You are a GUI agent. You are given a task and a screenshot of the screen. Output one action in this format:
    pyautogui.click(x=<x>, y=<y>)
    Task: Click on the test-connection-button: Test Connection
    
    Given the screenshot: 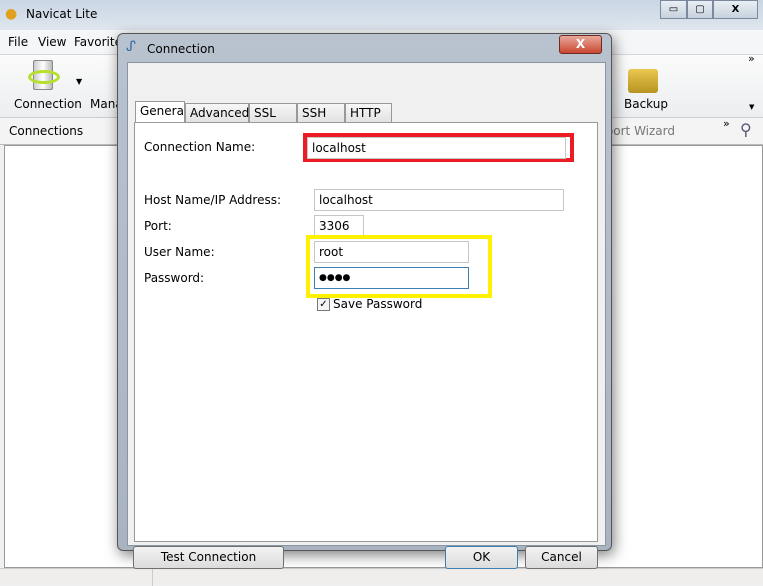 What is the action you would take?
    pyautogui.click(x=208, y=557)
    